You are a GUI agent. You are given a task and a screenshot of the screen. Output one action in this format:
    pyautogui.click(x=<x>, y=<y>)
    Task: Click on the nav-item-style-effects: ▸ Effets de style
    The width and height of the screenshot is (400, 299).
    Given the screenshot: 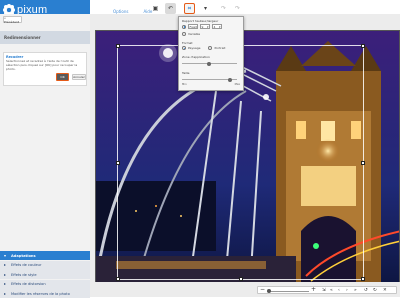 What is the action you would take?
    pyautogui.click(x=45, y=274)
    